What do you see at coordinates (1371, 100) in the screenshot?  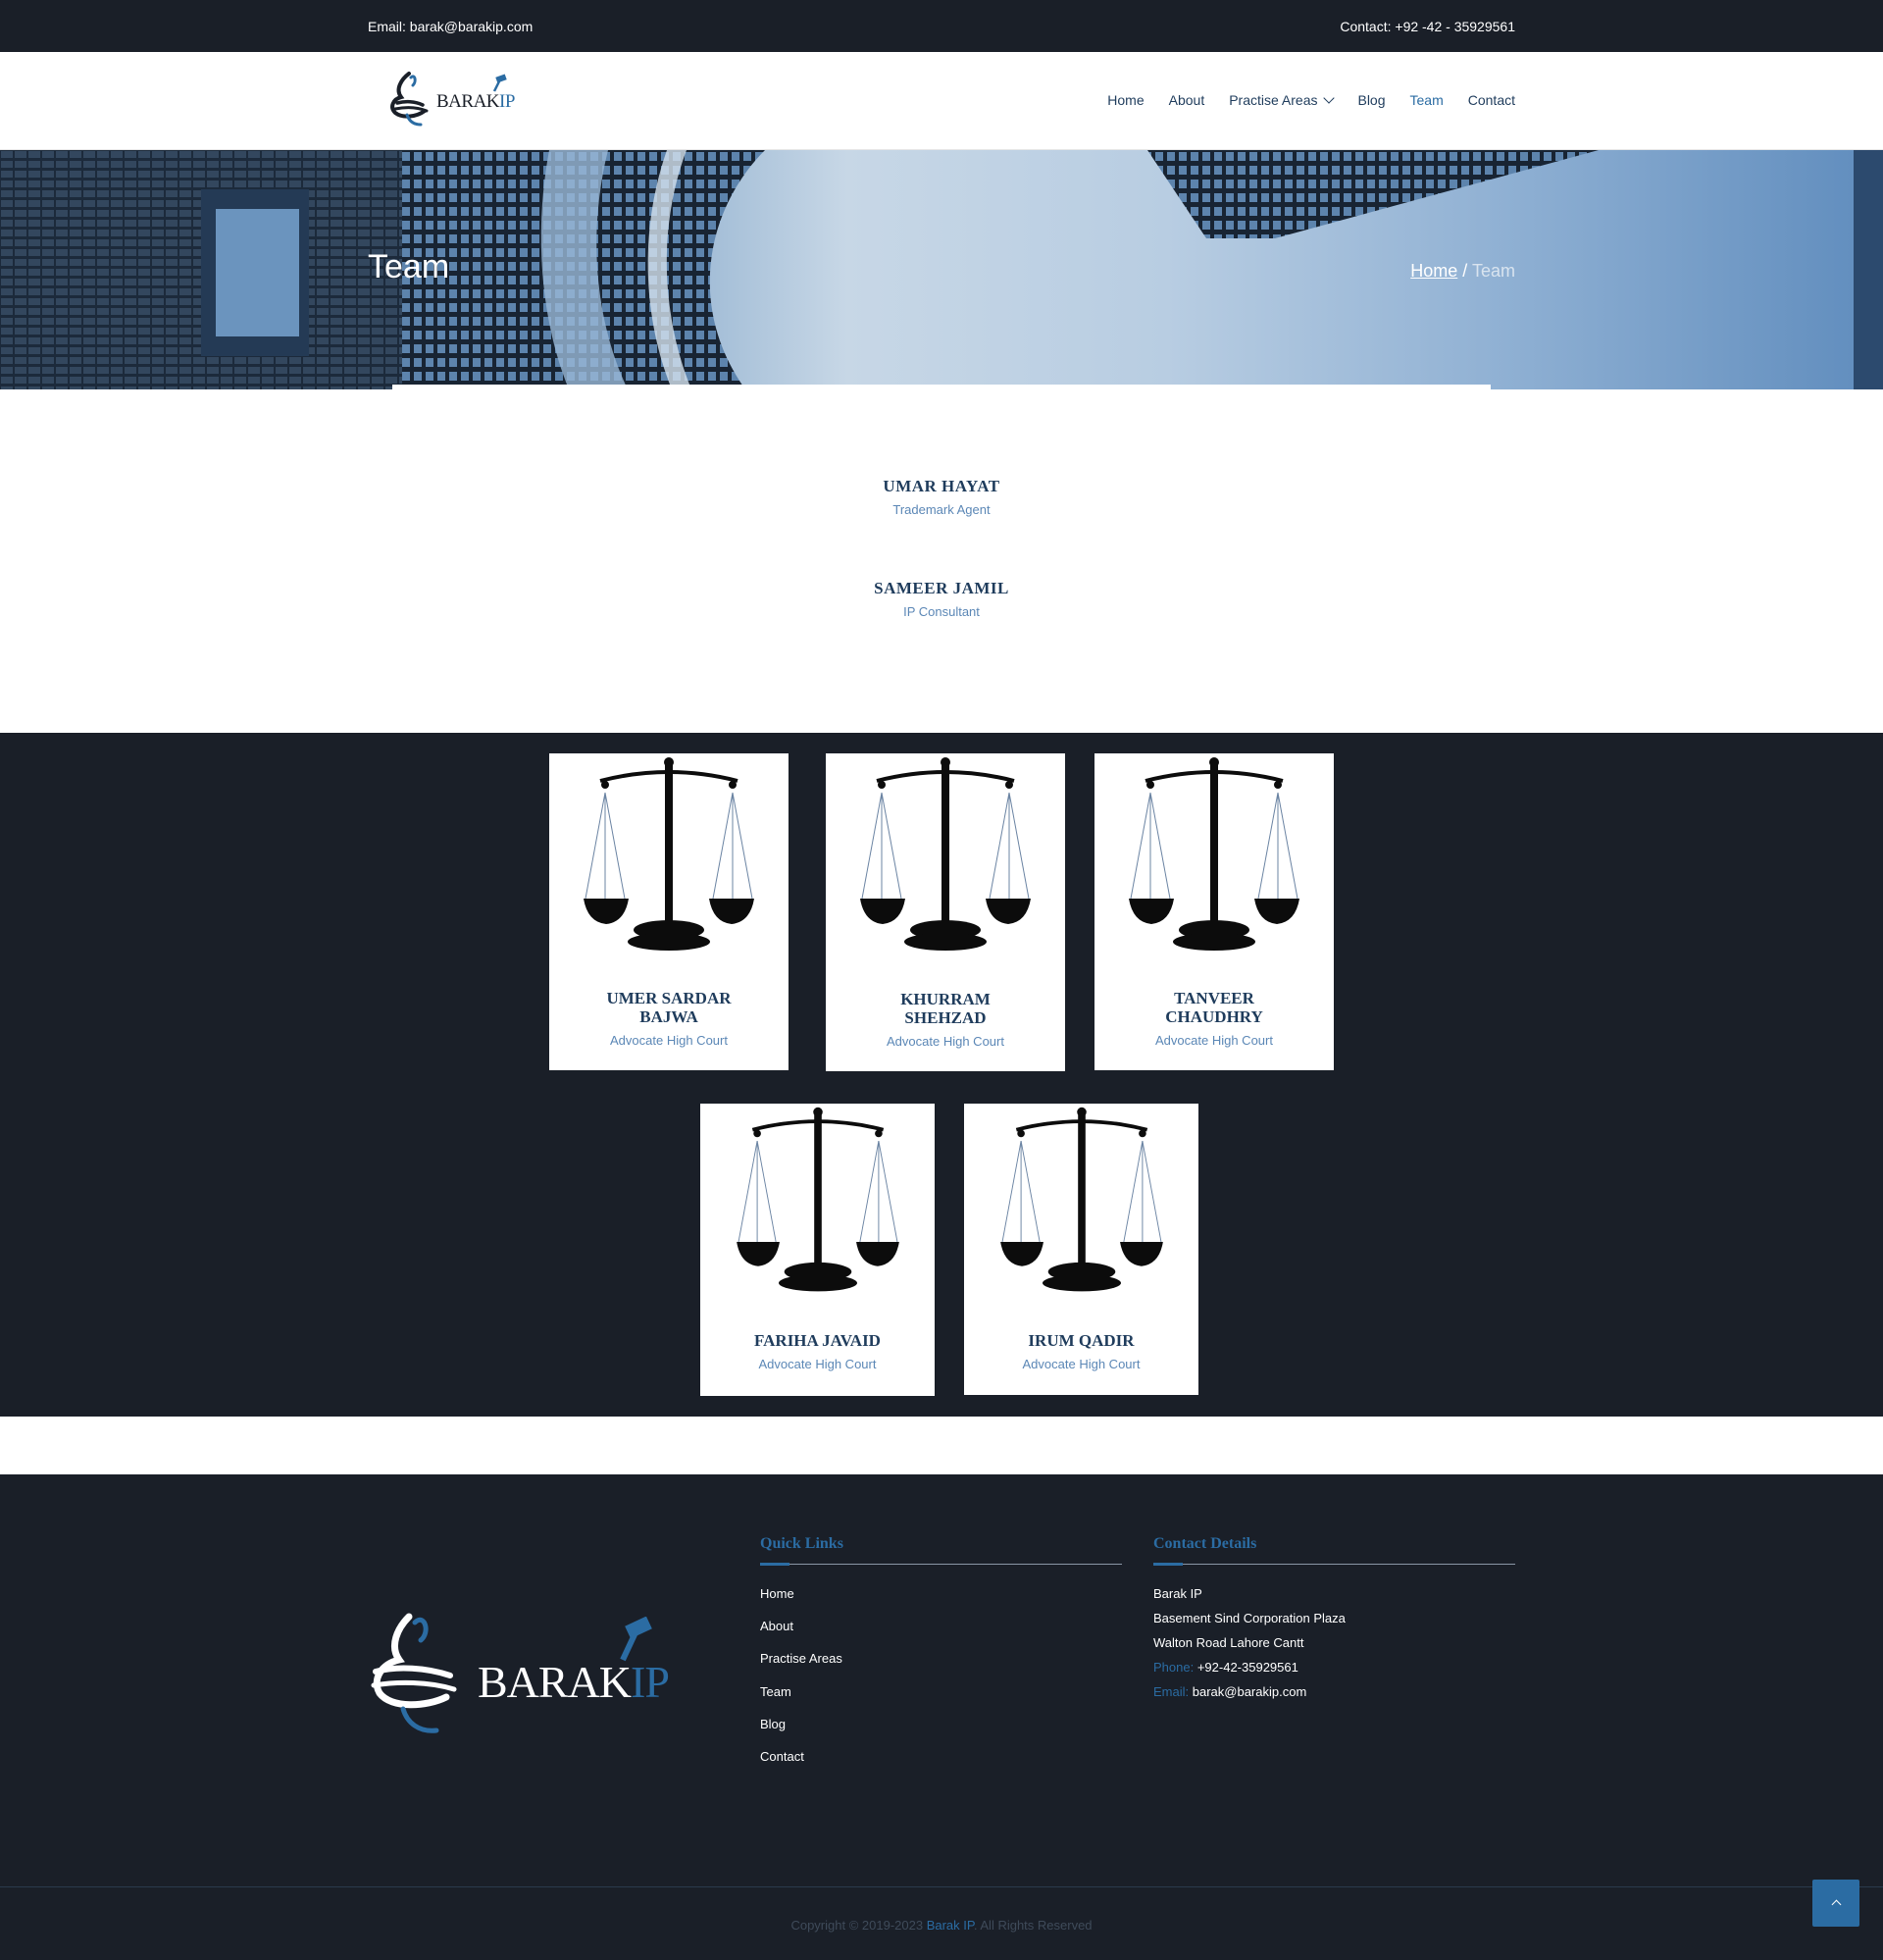 I see `nav-blog: Blog` at bounding box center [1371, 100].